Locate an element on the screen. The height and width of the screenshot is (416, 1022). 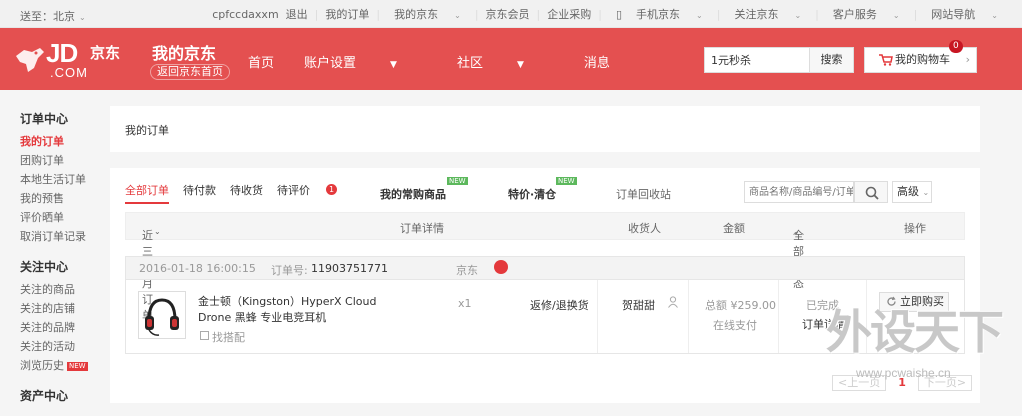
sidebar-group-title: 资产中心 is located at coordinates (44, 396).